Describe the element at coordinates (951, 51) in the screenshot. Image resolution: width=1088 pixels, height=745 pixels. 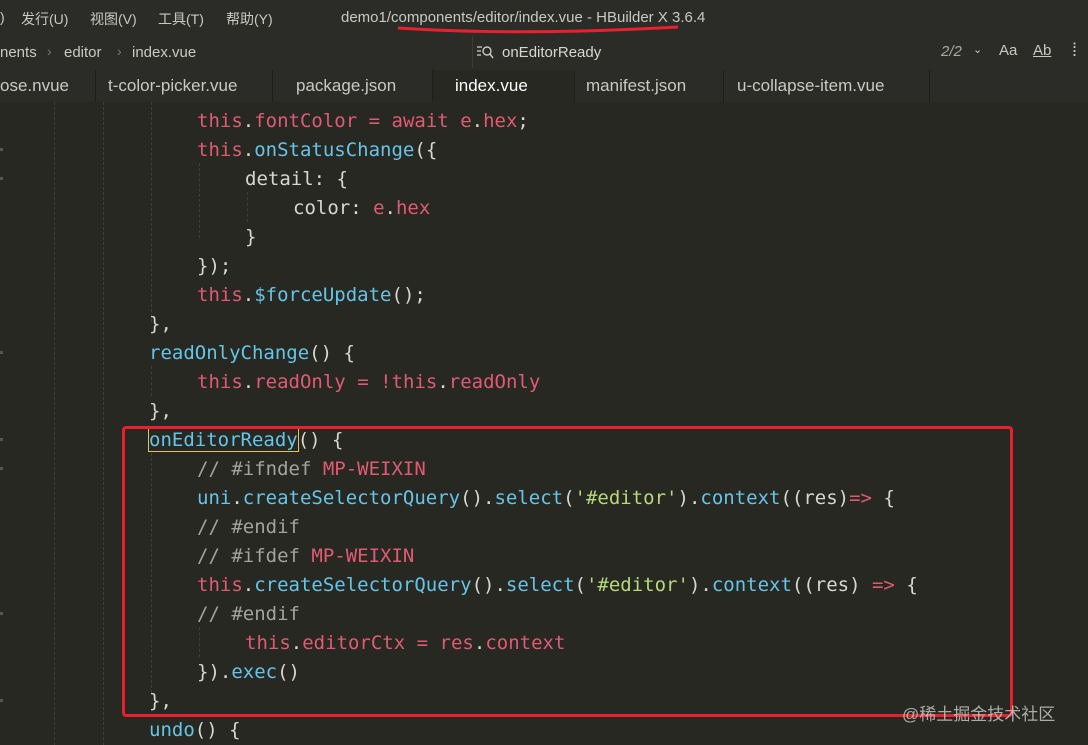
I see `match-count: 2/2` at that location.